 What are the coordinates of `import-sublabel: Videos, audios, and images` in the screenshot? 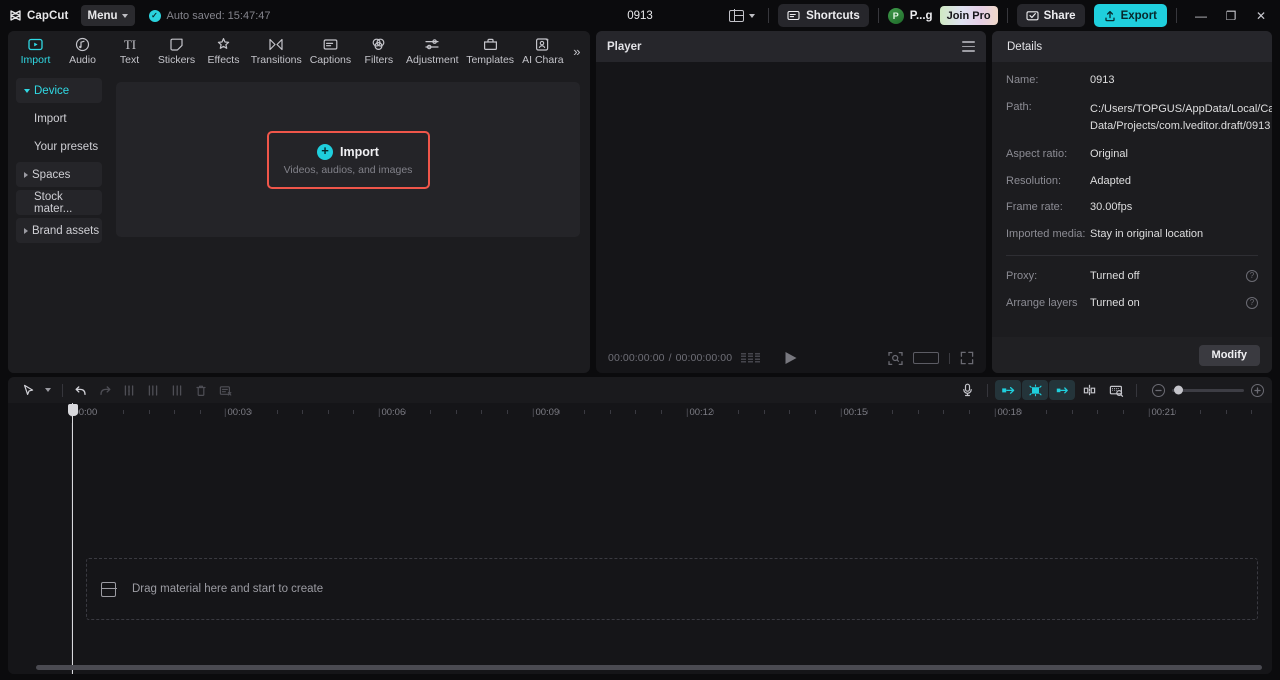 It's located at (348, 169).